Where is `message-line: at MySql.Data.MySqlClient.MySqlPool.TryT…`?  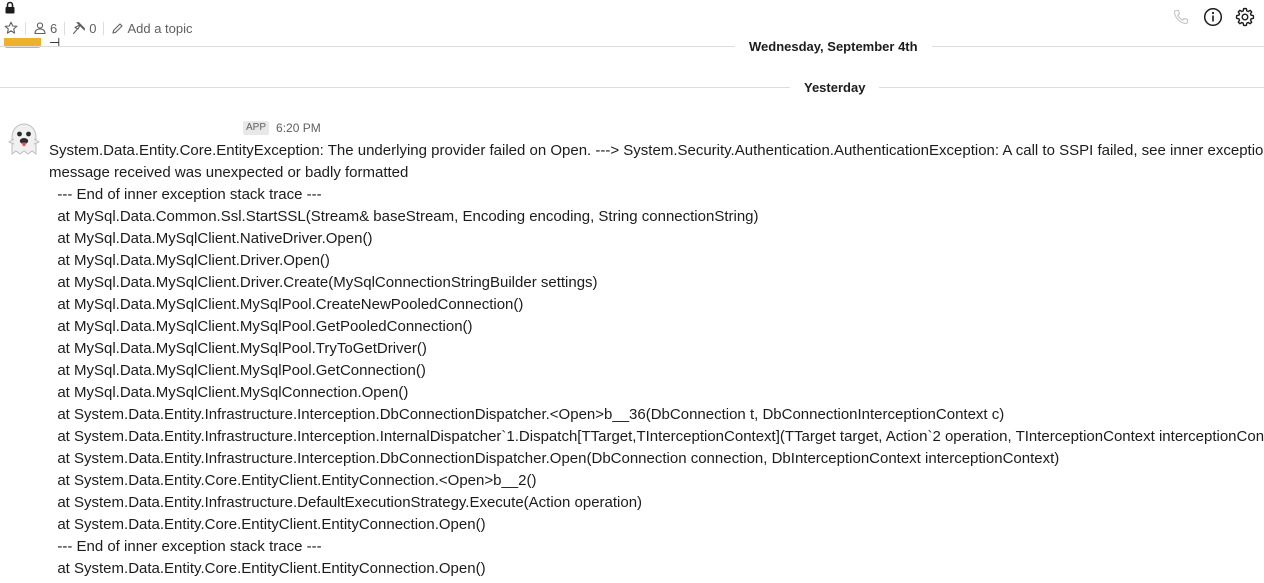 message-line: at MySql.Data.MySqlClient.MySqlPool.TryT… is located at coordinates (238, 348).